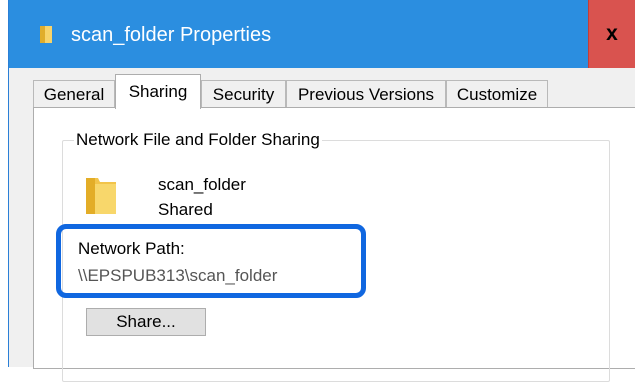 The image size is (635, 382). I want to click on network-path-value: \\EPSPUB313\scan_folder, so click(177, 276).